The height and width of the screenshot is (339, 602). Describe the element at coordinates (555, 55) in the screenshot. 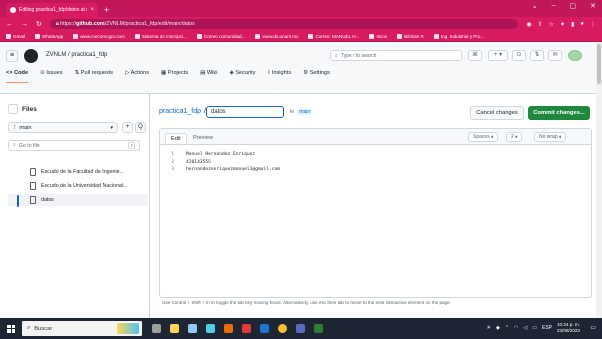

I see `inbox-button: ✉` at that location.